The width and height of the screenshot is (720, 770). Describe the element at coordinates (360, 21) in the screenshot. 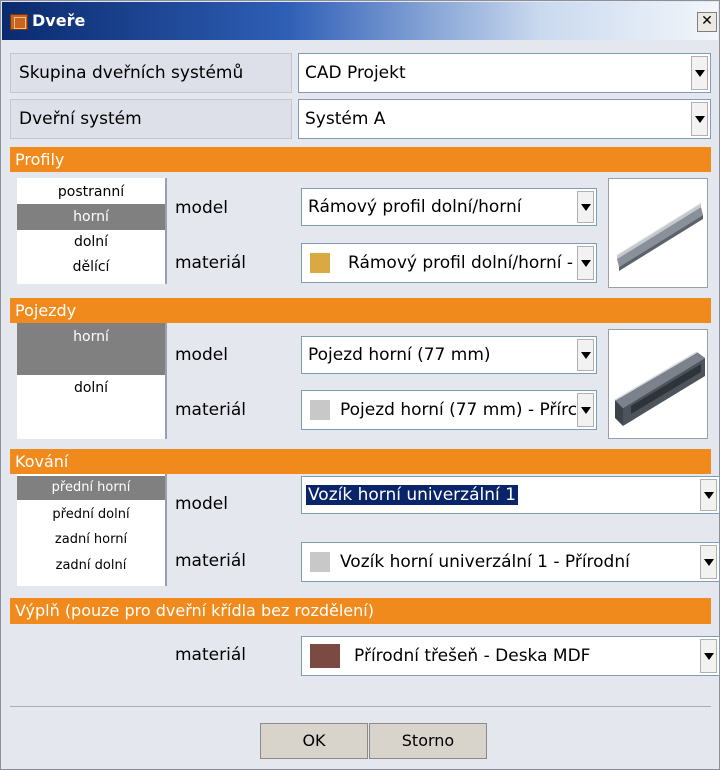

I see `title-bar: Dveře ✕` at that location.